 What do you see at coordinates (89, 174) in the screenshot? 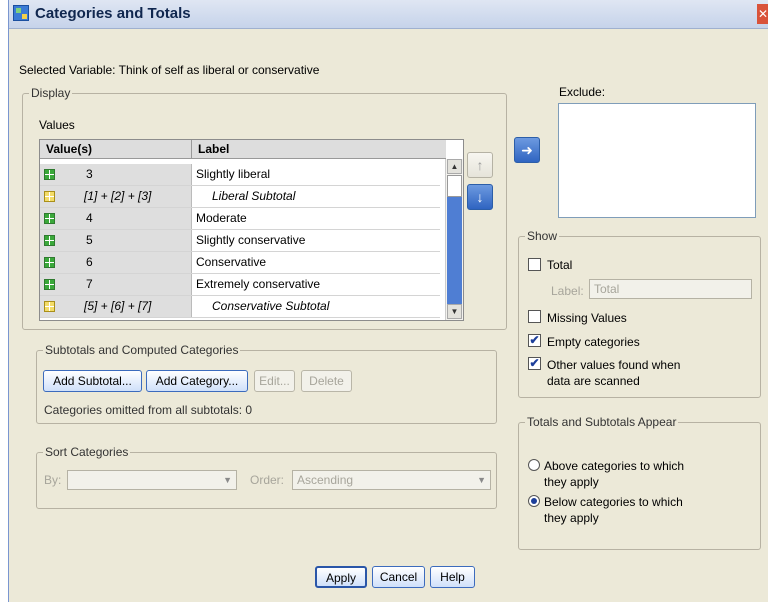
I see `row-value: 3` at bounding box center [89, 174].